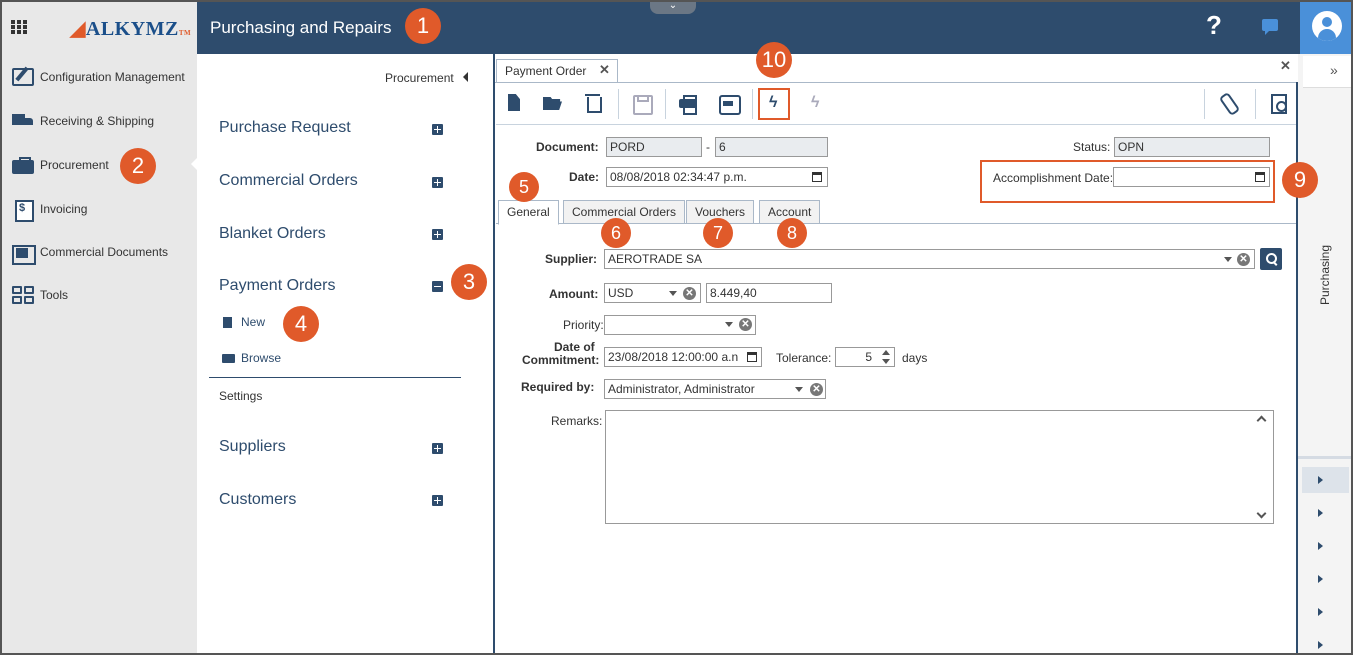  I want to click on panel-header: Procurement, so click(419, 78).